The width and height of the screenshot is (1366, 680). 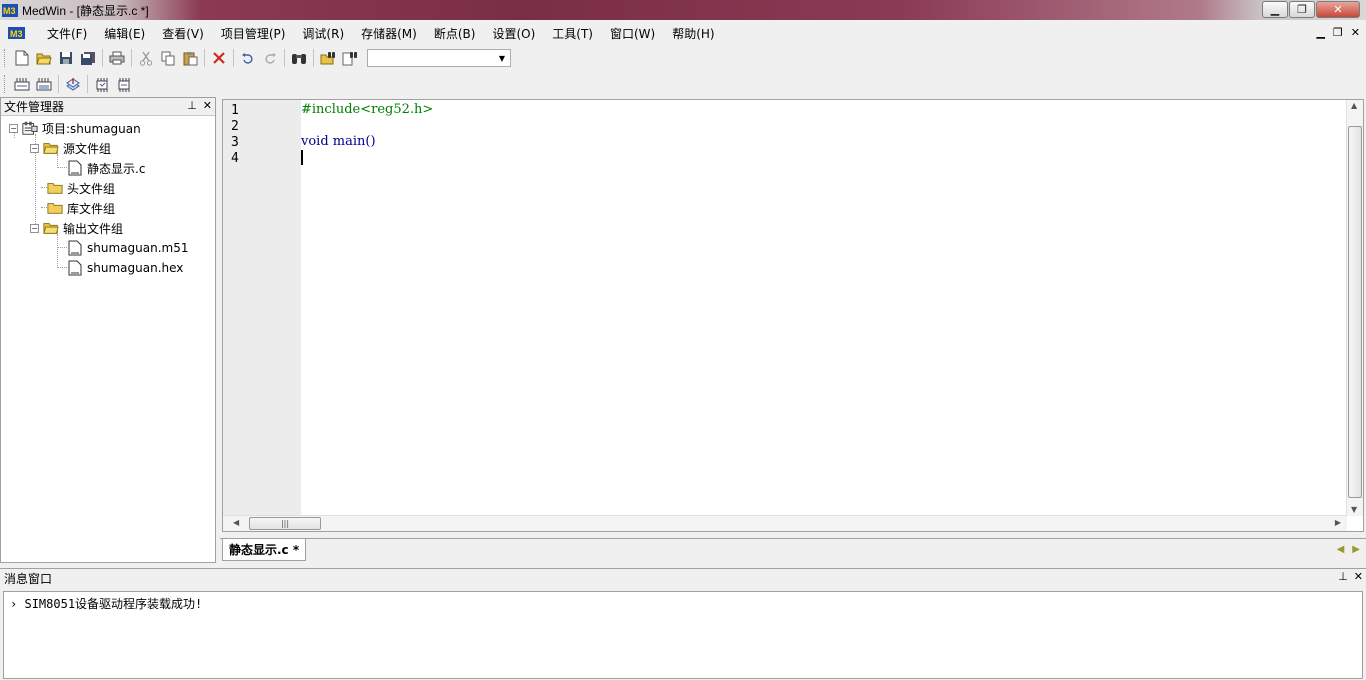 I want to click on tab-static-display-c: 静态显示.c *, so click(x=264, y=550).